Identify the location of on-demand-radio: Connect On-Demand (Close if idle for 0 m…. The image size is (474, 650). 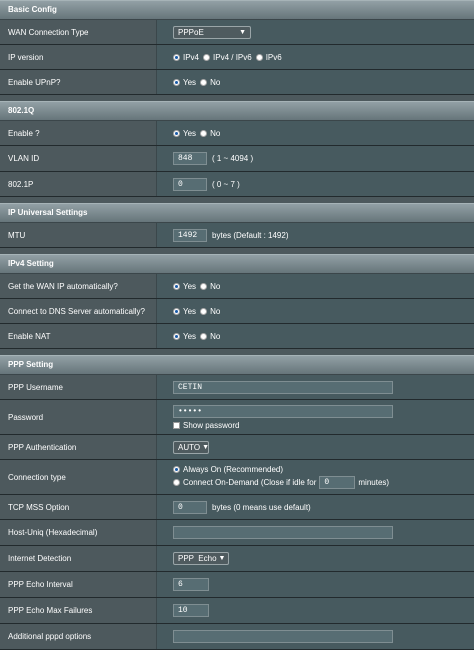
(281, 482).